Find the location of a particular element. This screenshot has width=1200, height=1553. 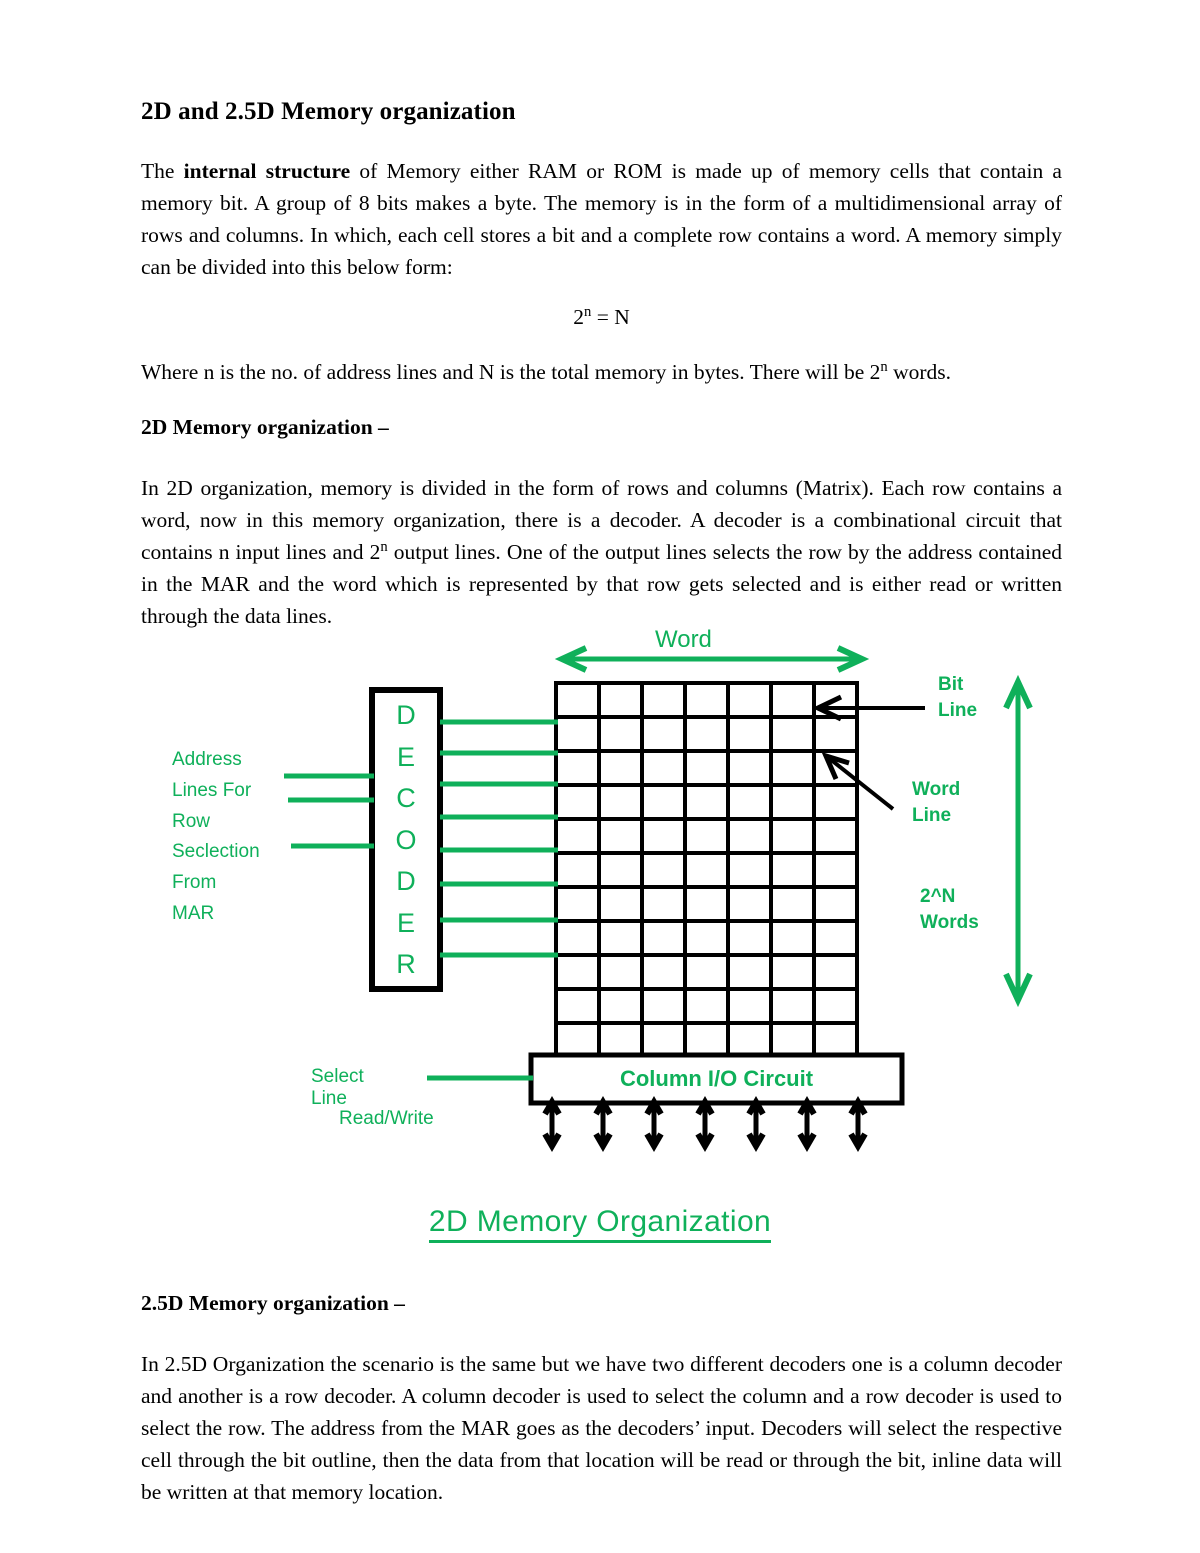

para3-sup: n is located at coordinates (384, 547).